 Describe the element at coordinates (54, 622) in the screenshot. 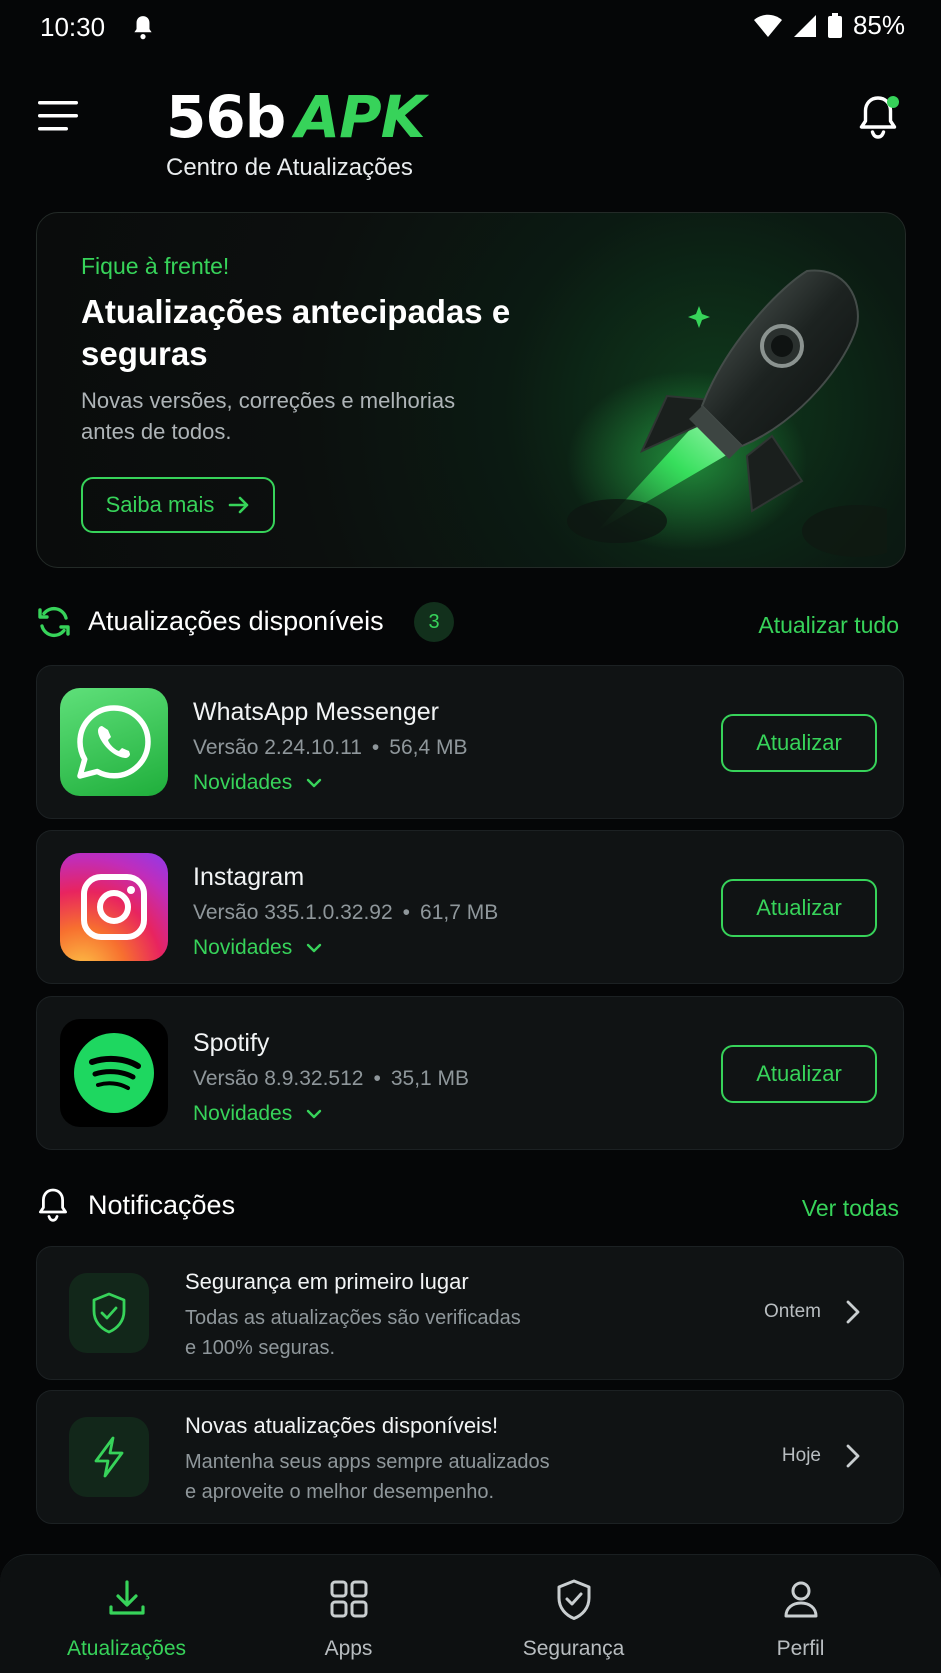

I see `refresh-icon` at that location.